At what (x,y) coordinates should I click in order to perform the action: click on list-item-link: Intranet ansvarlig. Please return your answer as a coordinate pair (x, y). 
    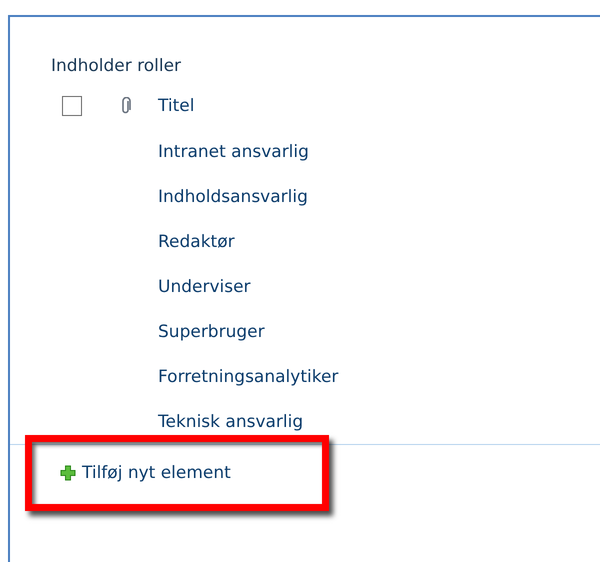
    Looking at the image, I should click on (233, 152).